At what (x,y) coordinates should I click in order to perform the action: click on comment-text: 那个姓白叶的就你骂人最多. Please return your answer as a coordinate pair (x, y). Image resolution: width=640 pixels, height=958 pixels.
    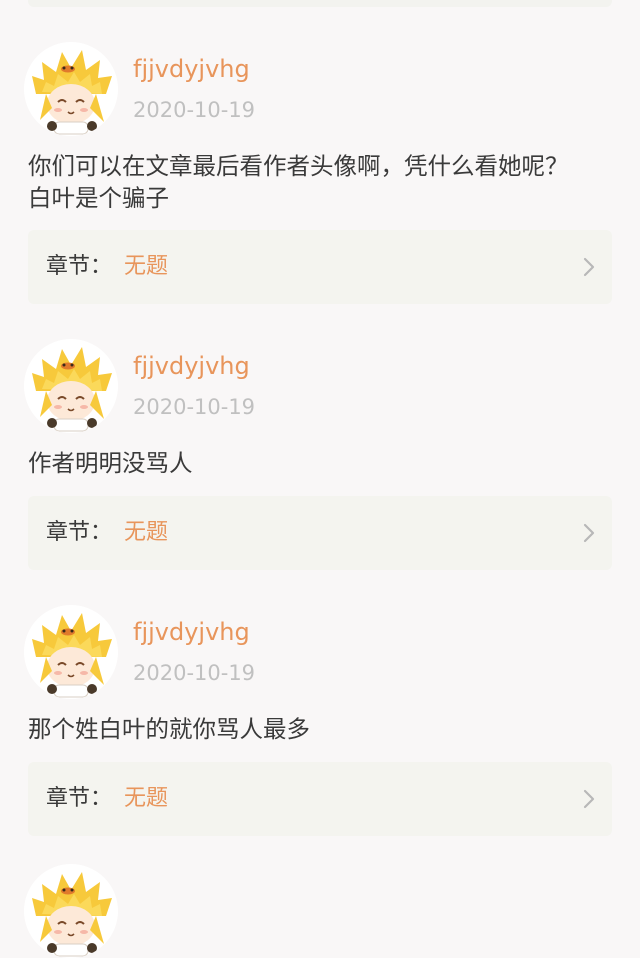
    Looking at the image, I should click on (169, 729).